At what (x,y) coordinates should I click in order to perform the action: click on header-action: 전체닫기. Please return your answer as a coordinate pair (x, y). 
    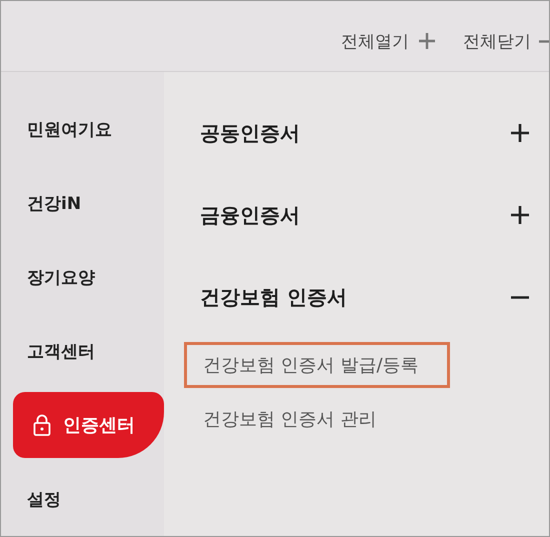
    Looking at the image, I should click on (506, 41).